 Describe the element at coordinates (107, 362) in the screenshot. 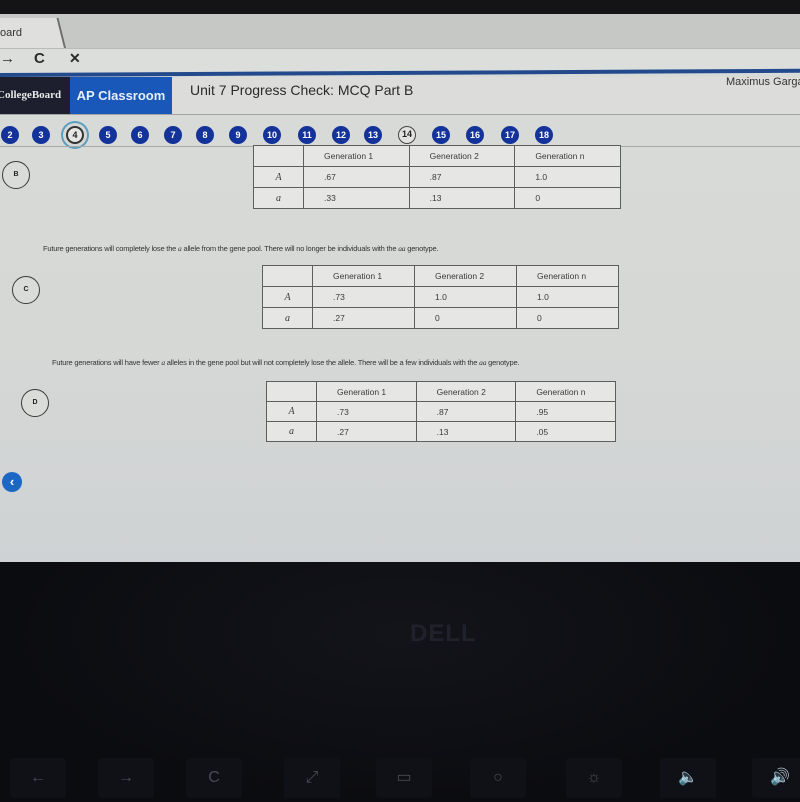

I see `choice-text-segment: Future generations will have fewer` at that location.